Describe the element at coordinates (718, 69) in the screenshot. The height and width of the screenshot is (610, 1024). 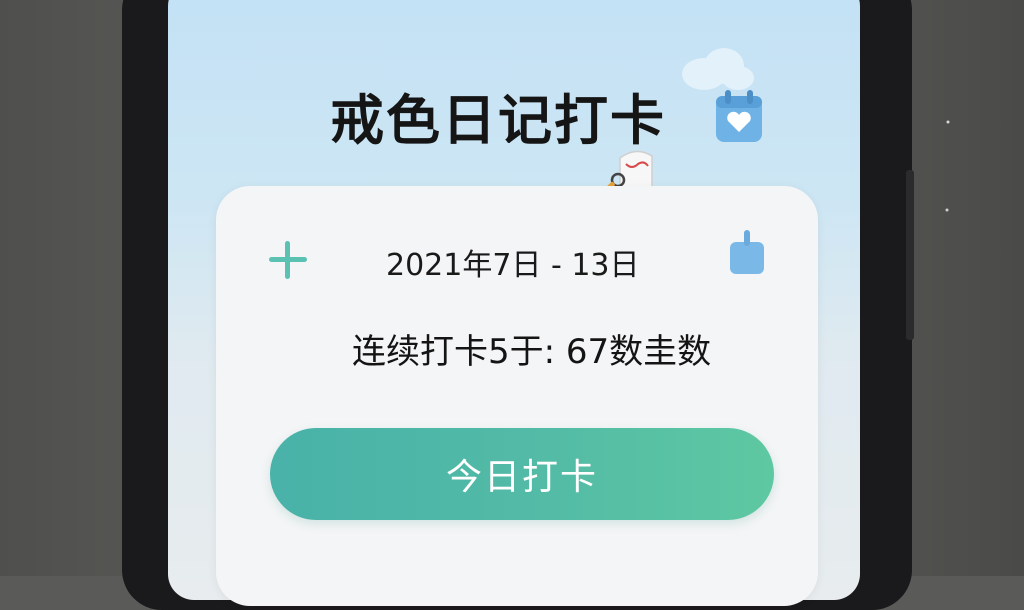
I see `cloud-icon` at that location.